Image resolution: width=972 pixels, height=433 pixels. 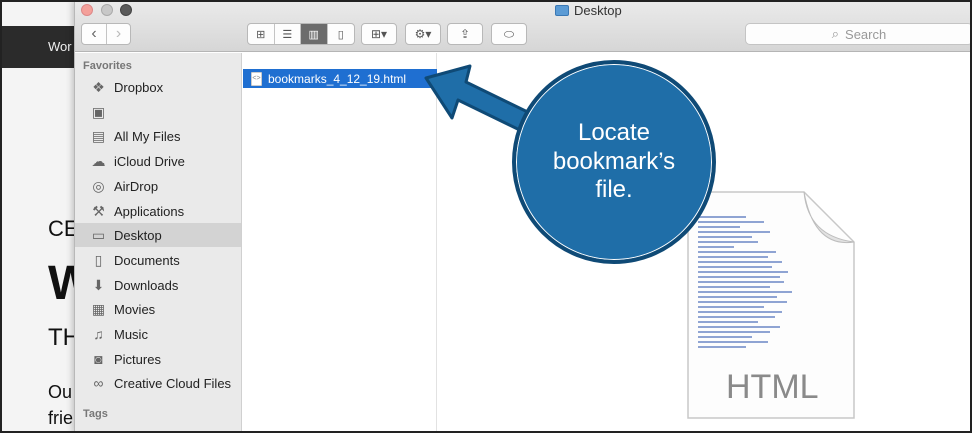 I want to click on sidebar-item-label: Desktop, so click(x=138, y=235).